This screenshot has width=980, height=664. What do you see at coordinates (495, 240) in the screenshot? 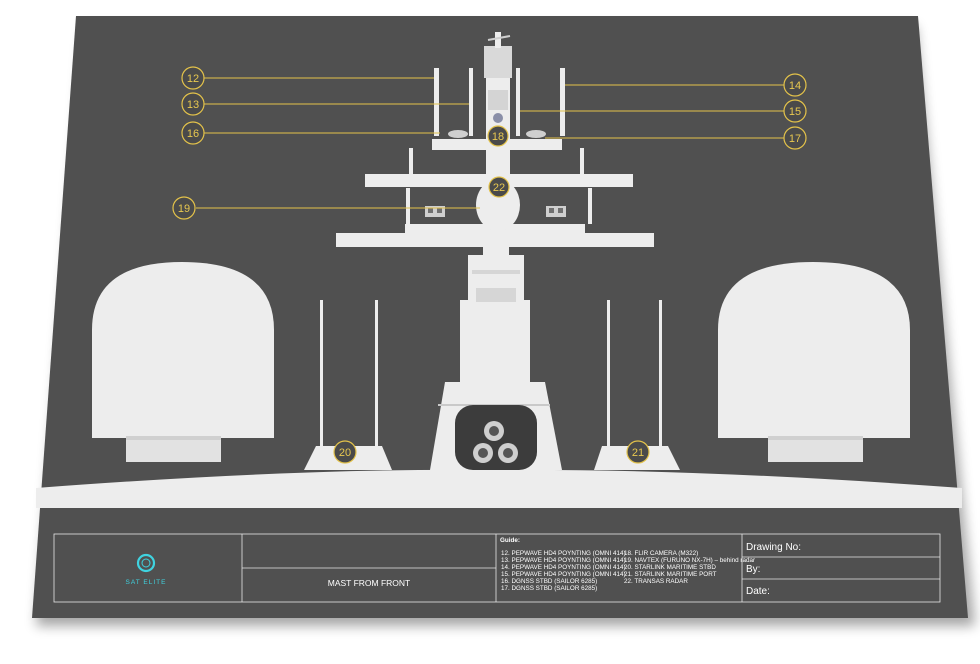
I see `lower-crossbar` at bounding box center [495, 240].